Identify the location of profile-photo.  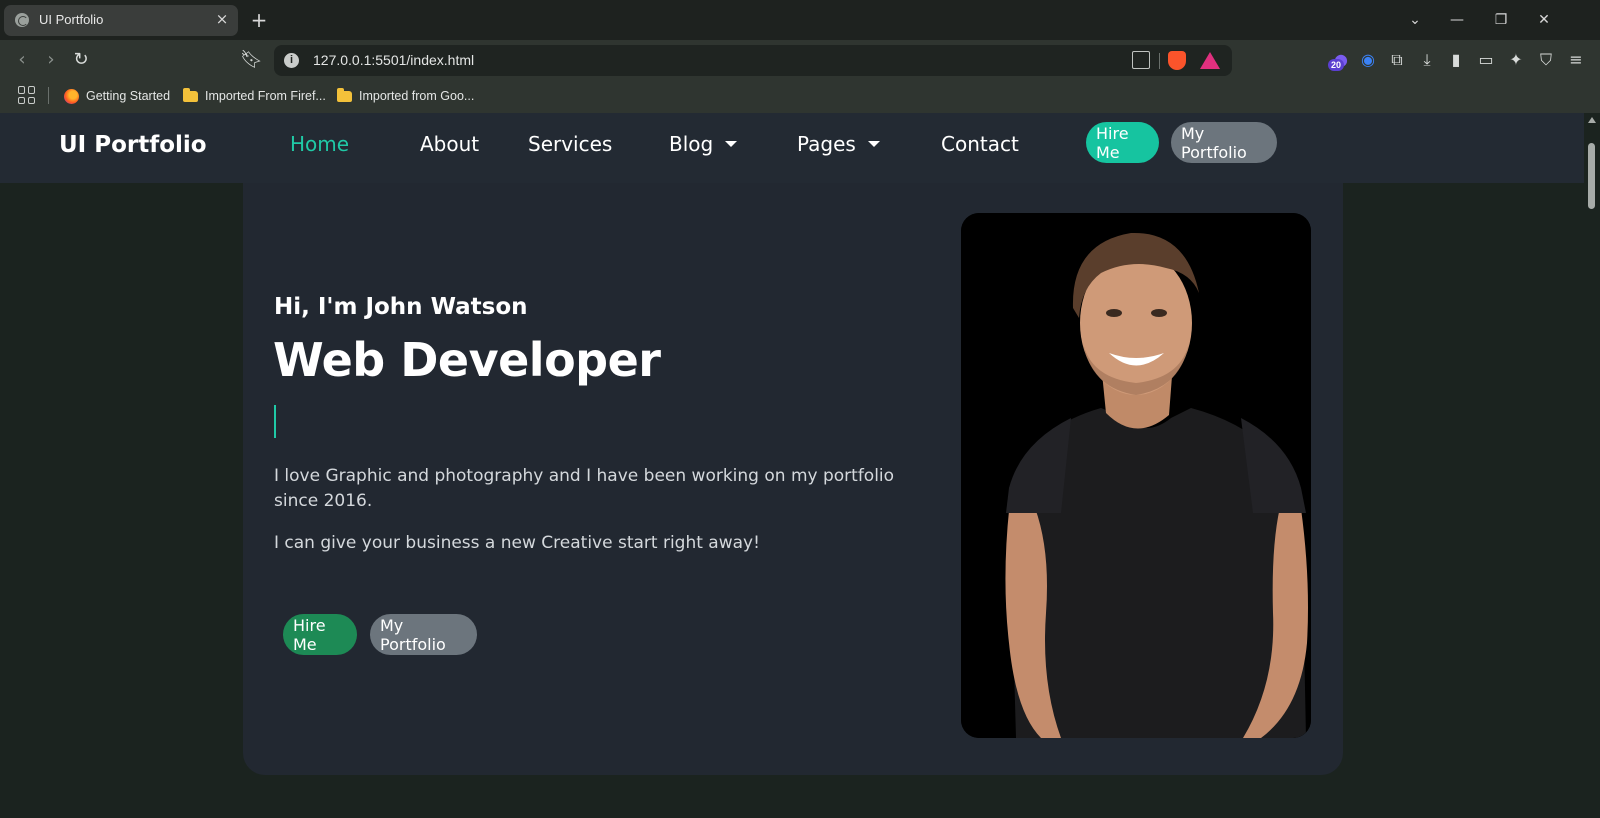
(1136, 475).